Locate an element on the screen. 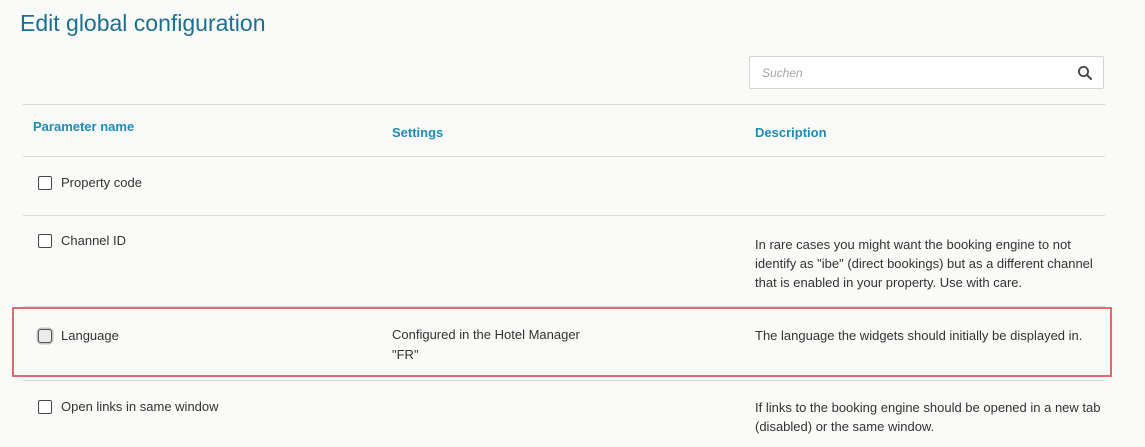 This screenshot has width=1145, height=447. page-title: Edit global configuration is located at coordinates (143, 23).